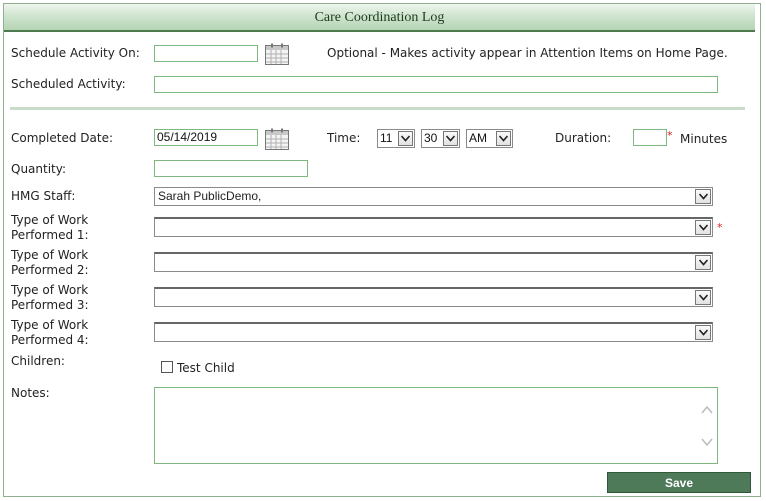 The width and height of the screenshot is (766, 501). I want to click on hour-select: 11, so click(396, 138).